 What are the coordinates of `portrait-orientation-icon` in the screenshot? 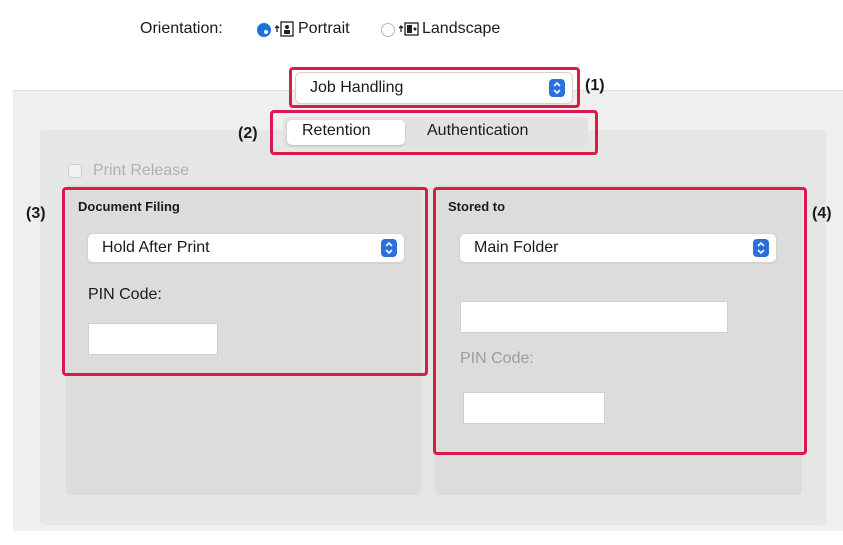 It's located at (284, 29).